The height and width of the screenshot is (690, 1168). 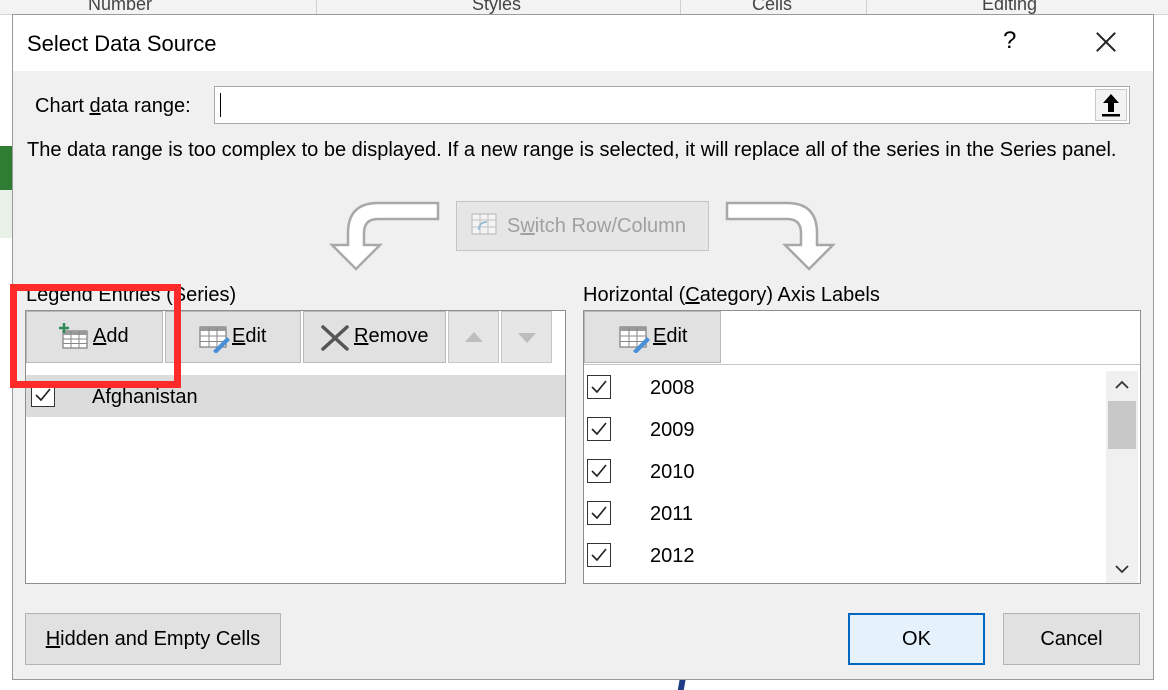 I want to click on delete-x-icon, so click(x=335, y=338).